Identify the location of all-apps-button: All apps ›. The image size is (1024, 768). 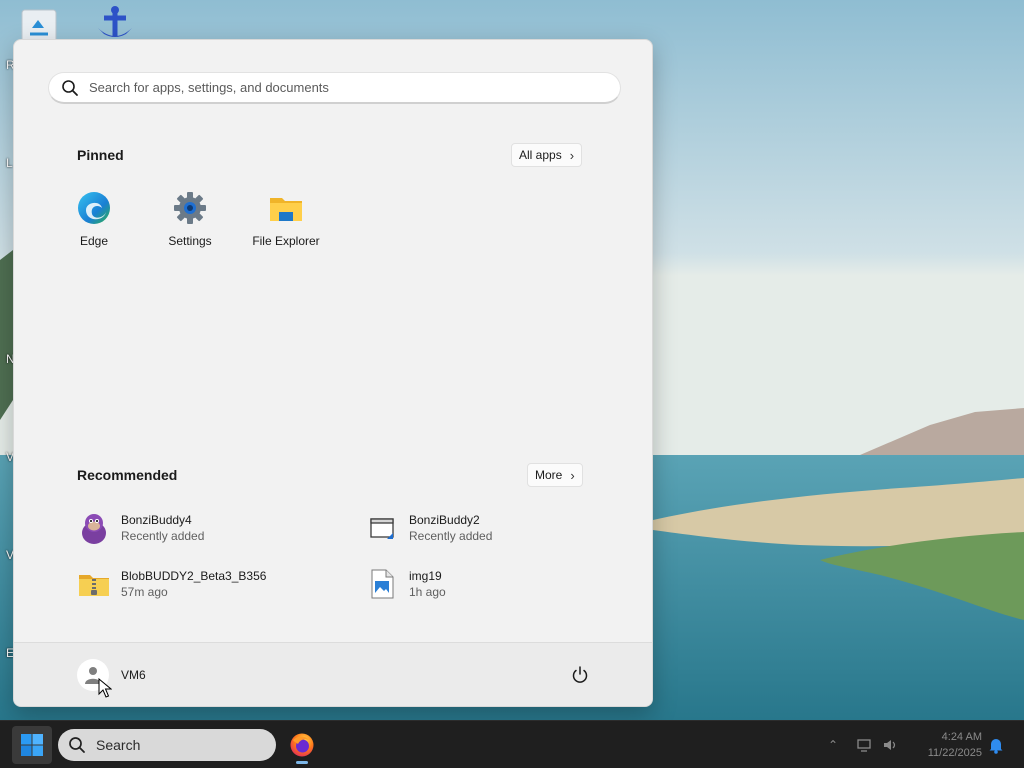
(547, 155).